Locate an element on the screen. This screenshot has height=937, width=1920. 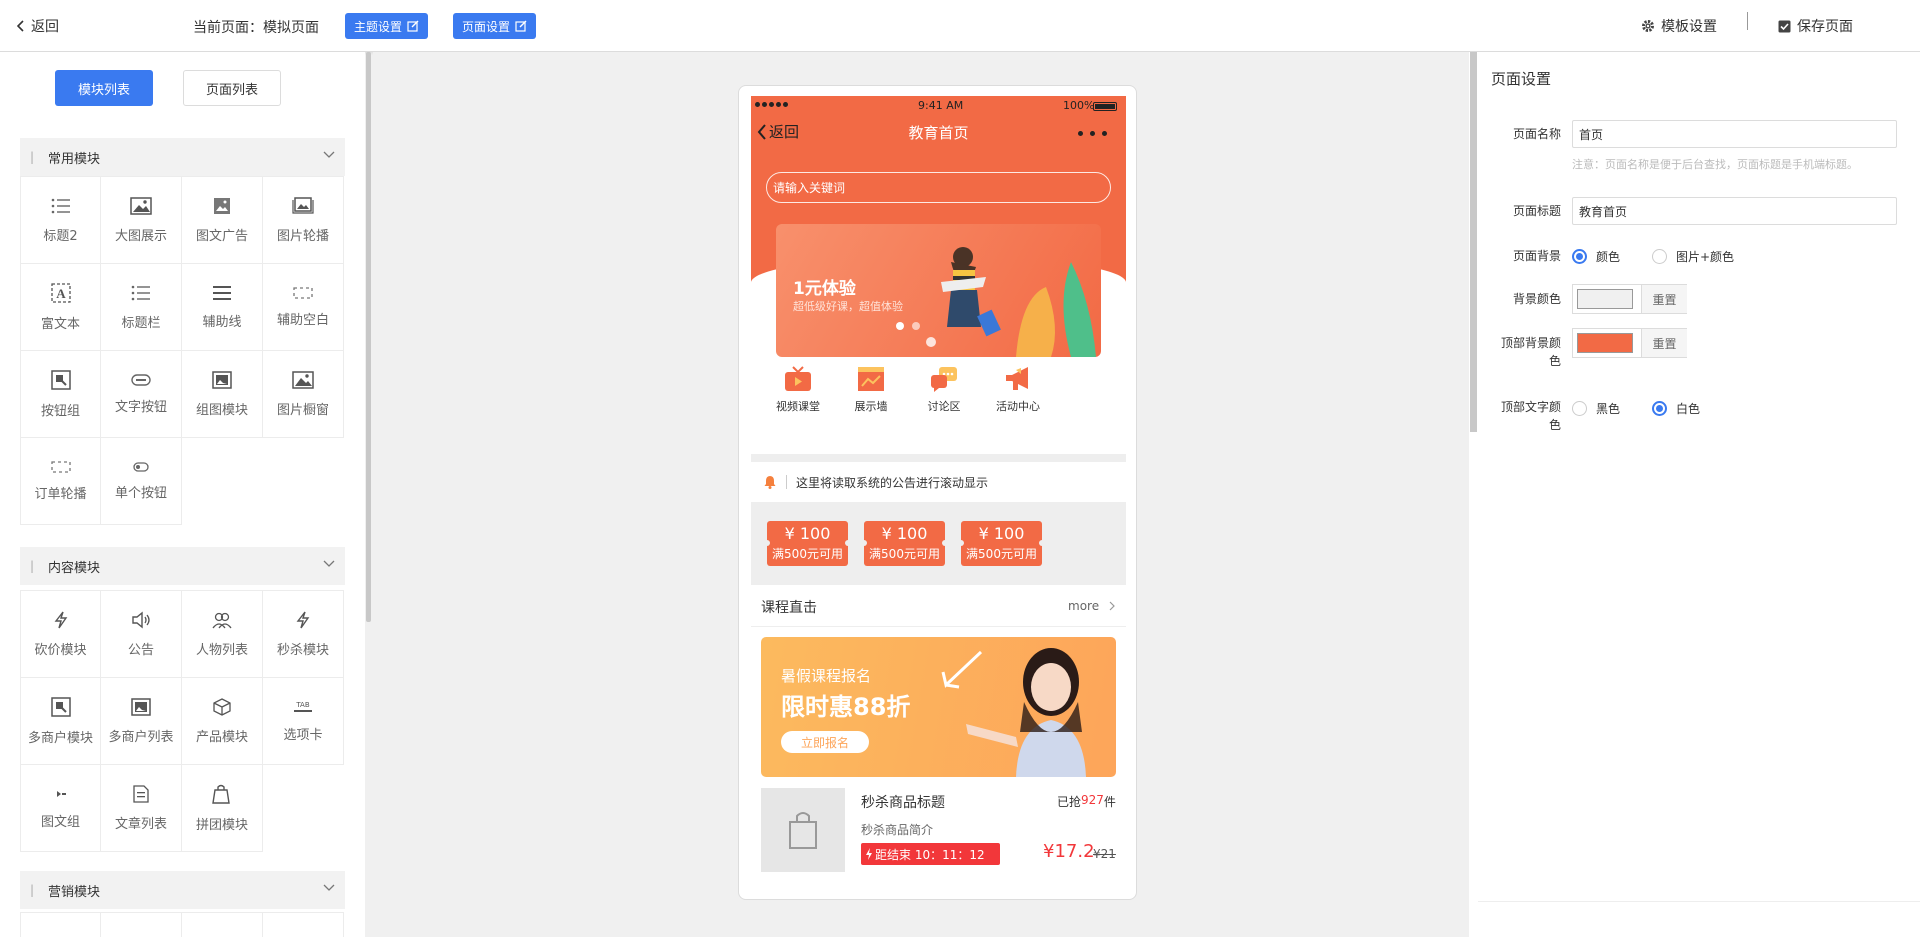
module-item: 文字按钮 is located at coordinates (141, 394).